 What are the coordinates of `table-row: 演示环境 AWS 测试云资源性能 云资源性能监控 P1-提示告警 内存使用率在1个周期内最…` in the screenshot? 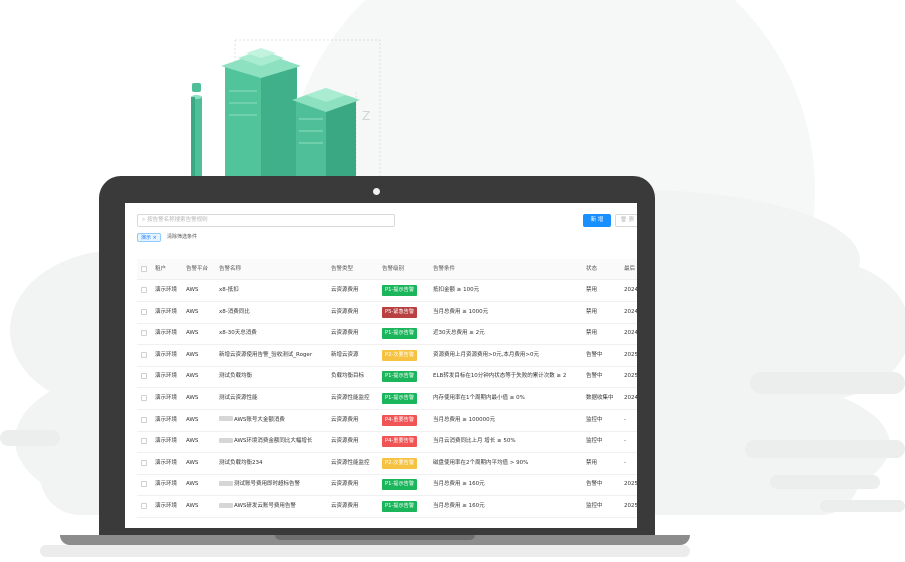 It's located at (387, 399).